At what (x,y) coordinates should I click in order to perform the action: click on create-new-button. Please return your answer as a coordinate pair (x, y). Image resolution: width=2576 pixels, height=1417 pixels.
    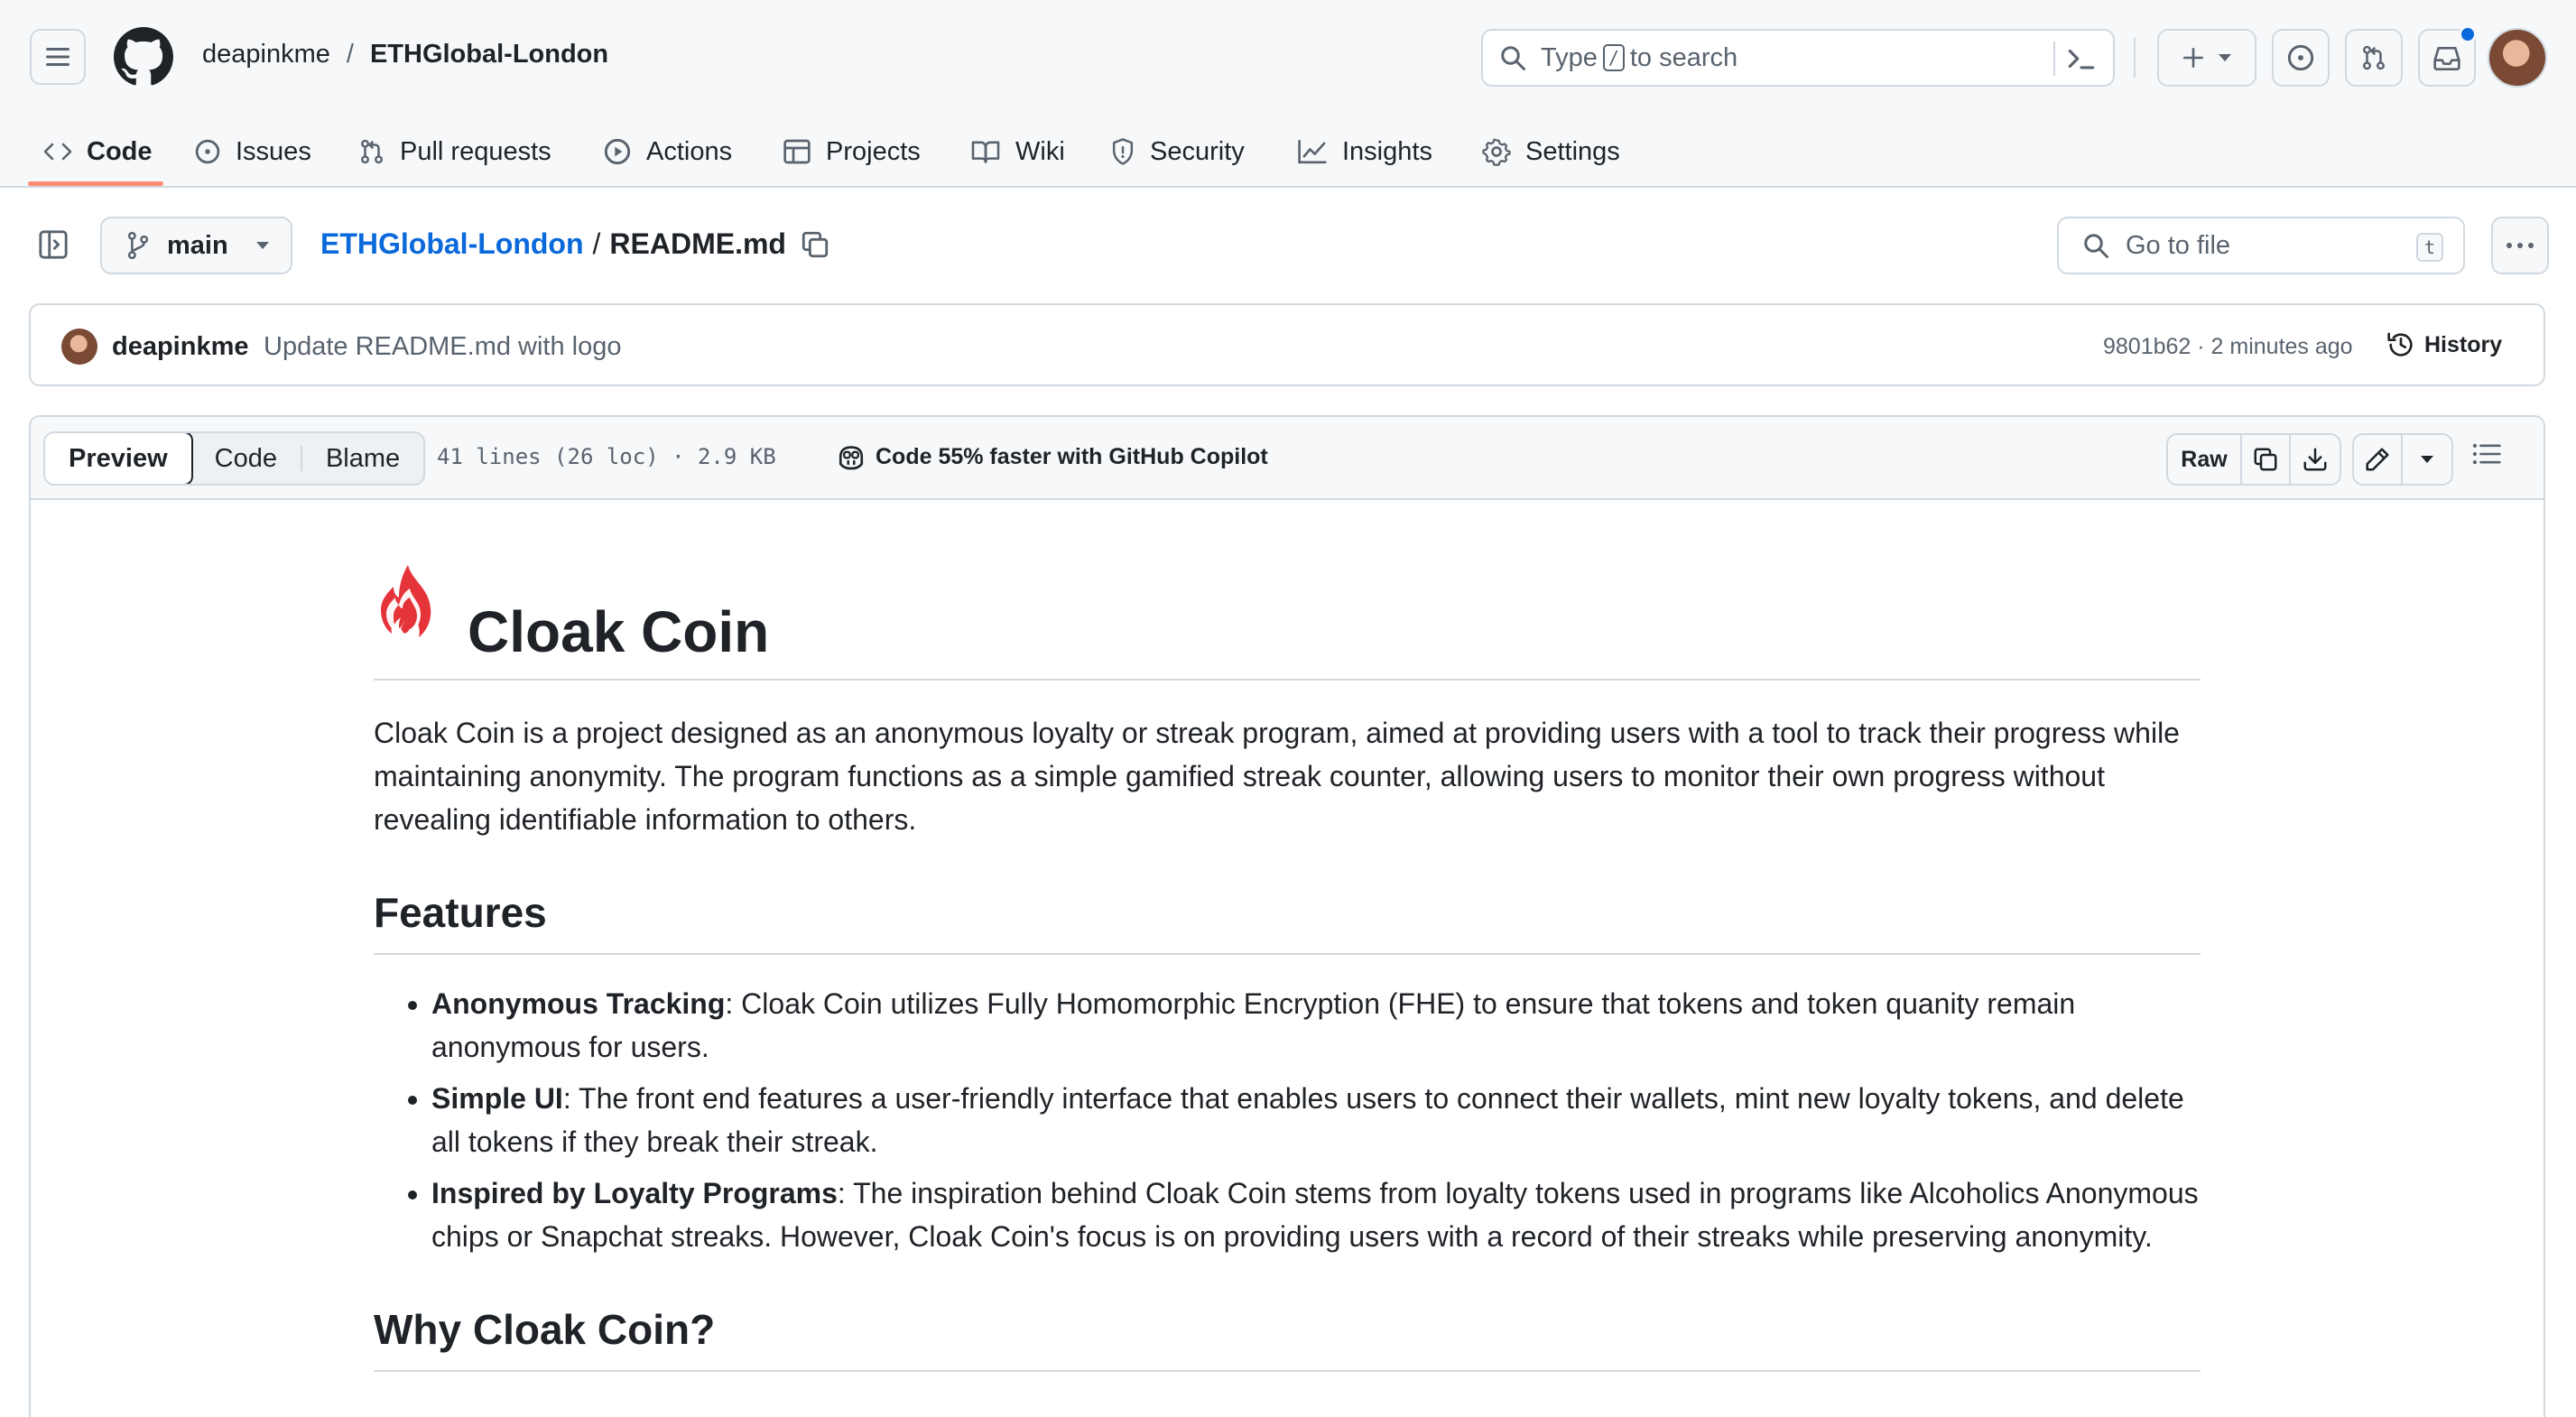
    Looking at the image, I should click on (2206, 58).